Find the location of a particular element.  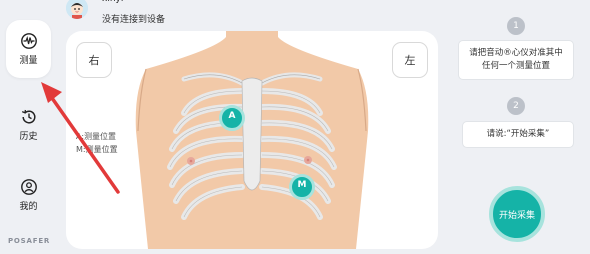

right-side-label: 右 is located at coordinates (94, 60).